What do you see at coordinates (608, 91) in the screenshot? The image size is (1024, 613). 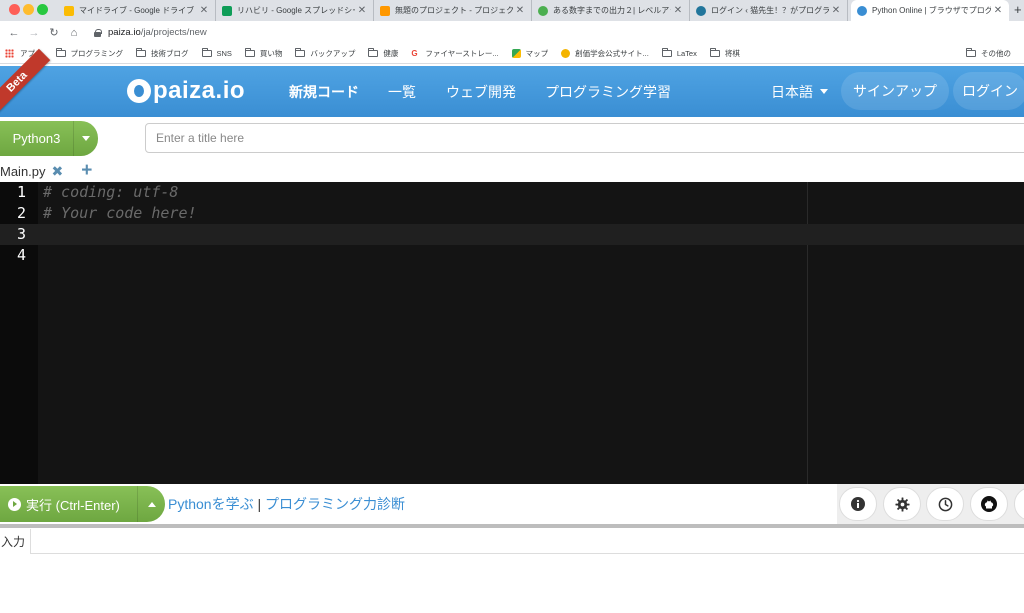 I see `nav-learn: プログラミング学習` at bounding box center [608, 91].